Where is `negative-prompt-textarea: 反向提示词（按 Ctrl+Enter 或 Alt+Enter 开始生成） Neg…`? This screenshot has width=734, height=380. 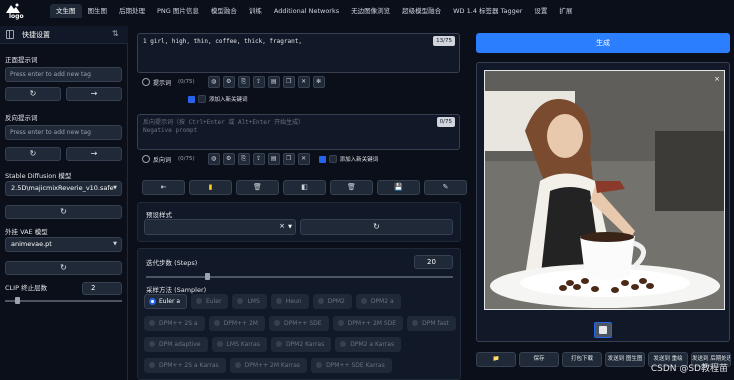
negative-prompt-textarea: 反向提示词（按 Ctrl+Enter 或 Alt+Enter 开始生成） Neg… is located at coordinates (298, 132).